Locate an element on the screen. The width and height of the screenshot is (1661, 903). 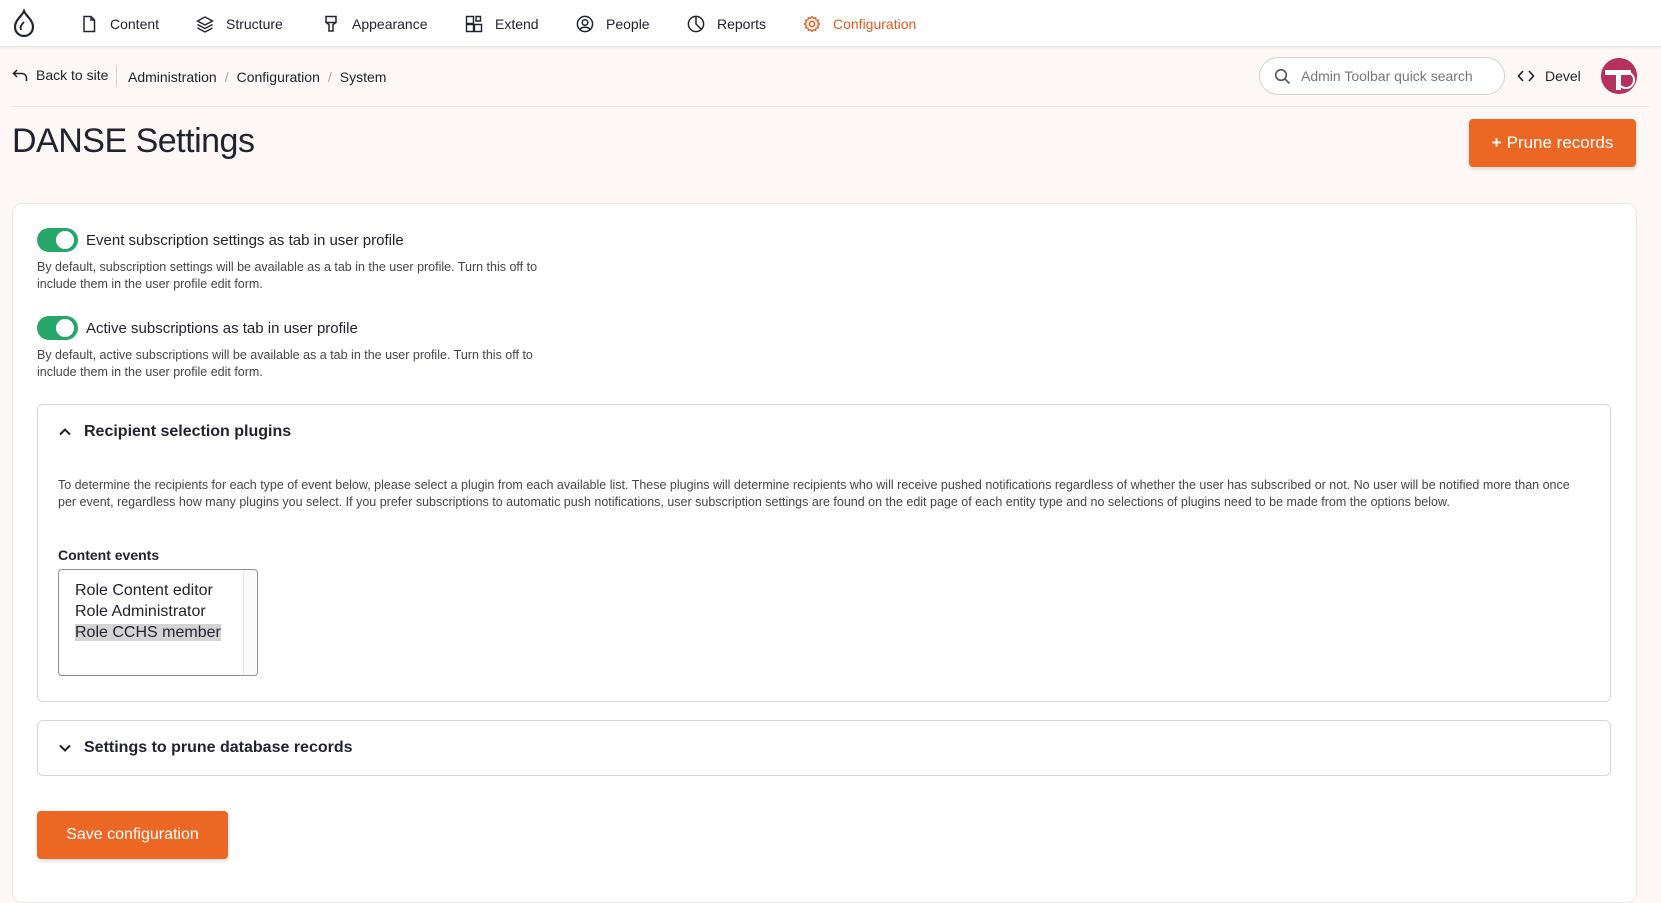
pie-chart-icon is located at coordinates (696, 23).